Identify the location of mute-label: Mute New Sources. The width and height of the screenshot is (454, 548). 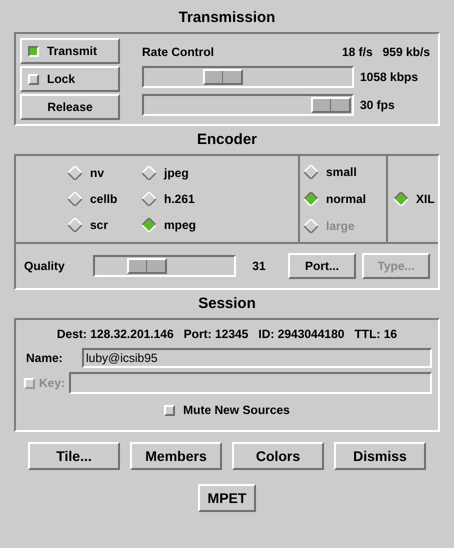
(236, 410).